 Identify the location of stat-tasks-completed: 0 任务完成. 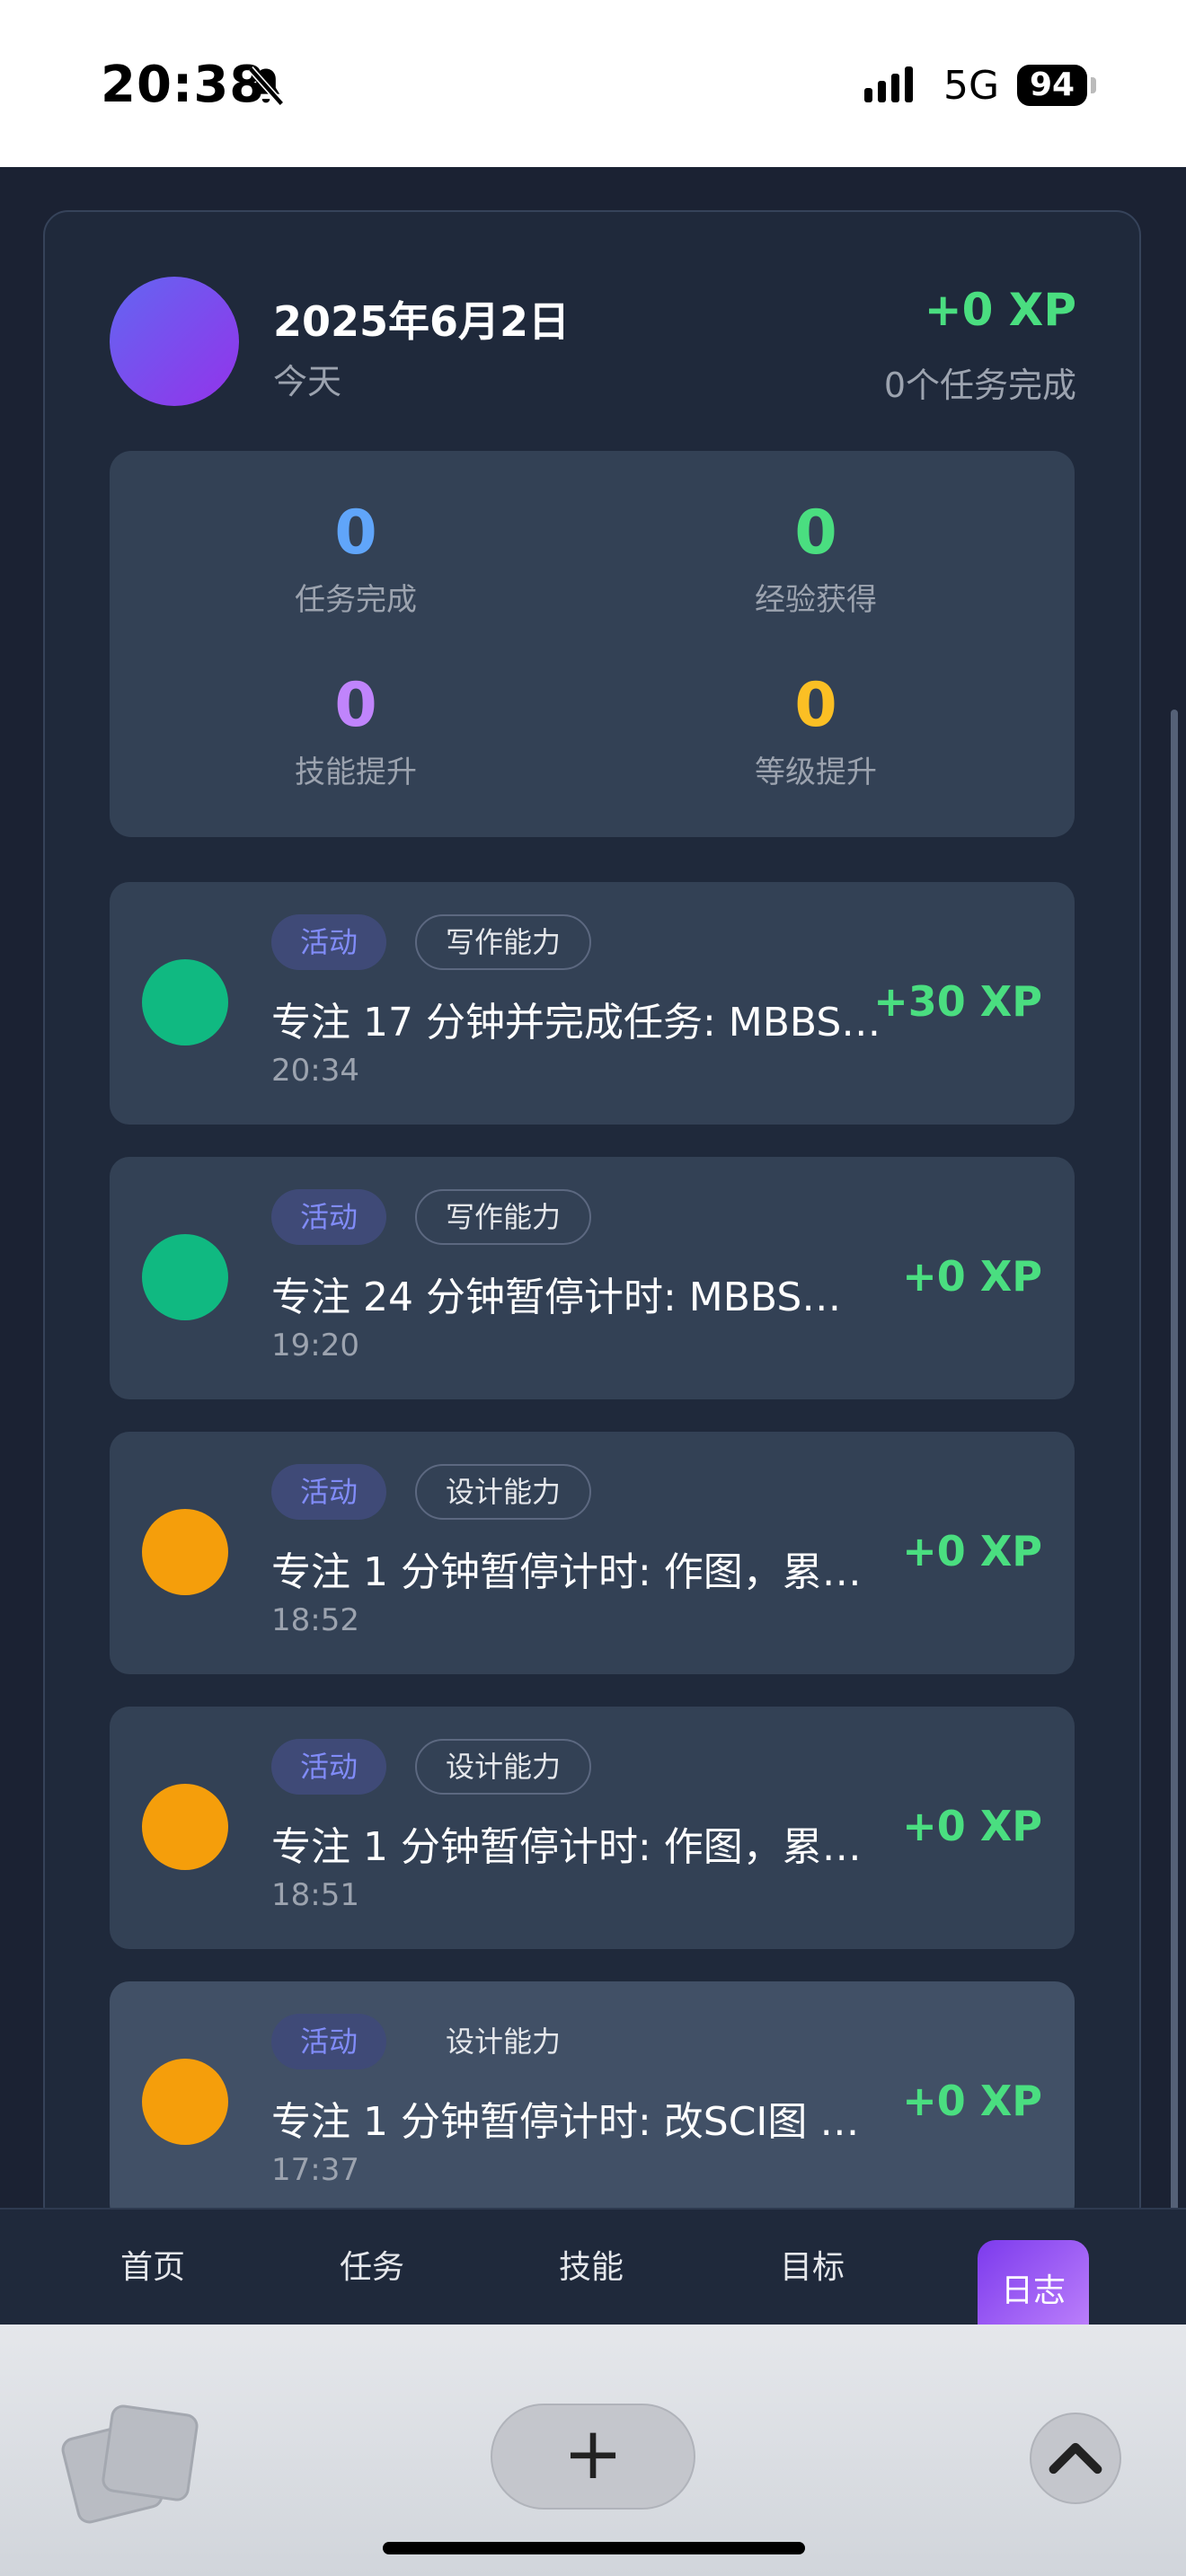
(356, 558).